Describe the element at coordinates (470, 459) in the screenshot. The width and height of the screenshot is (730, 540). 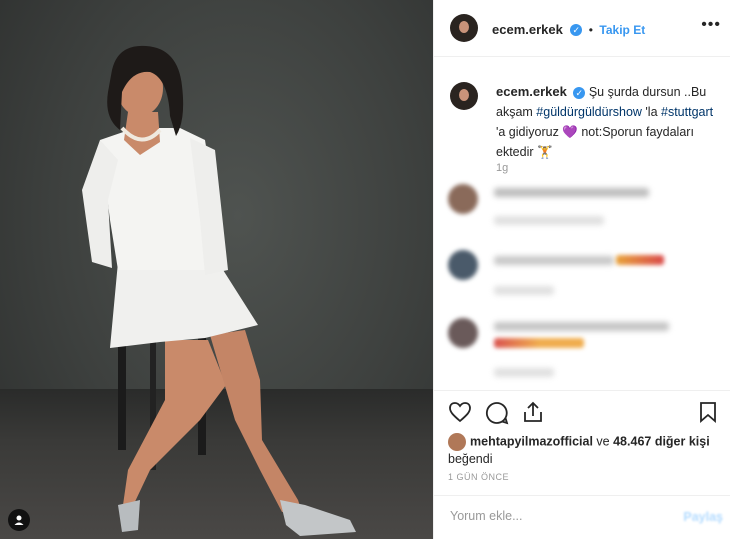
I see `likes-suffix: beğendi` at that location.